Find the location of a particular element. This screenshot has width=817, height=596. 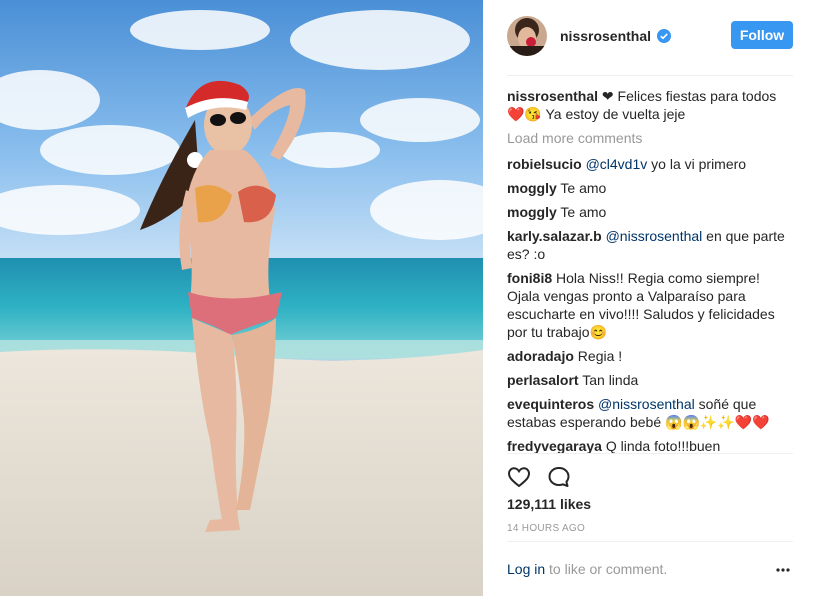

comment-text: Q linda foto!!!buen is located at coordinates (663, 446).